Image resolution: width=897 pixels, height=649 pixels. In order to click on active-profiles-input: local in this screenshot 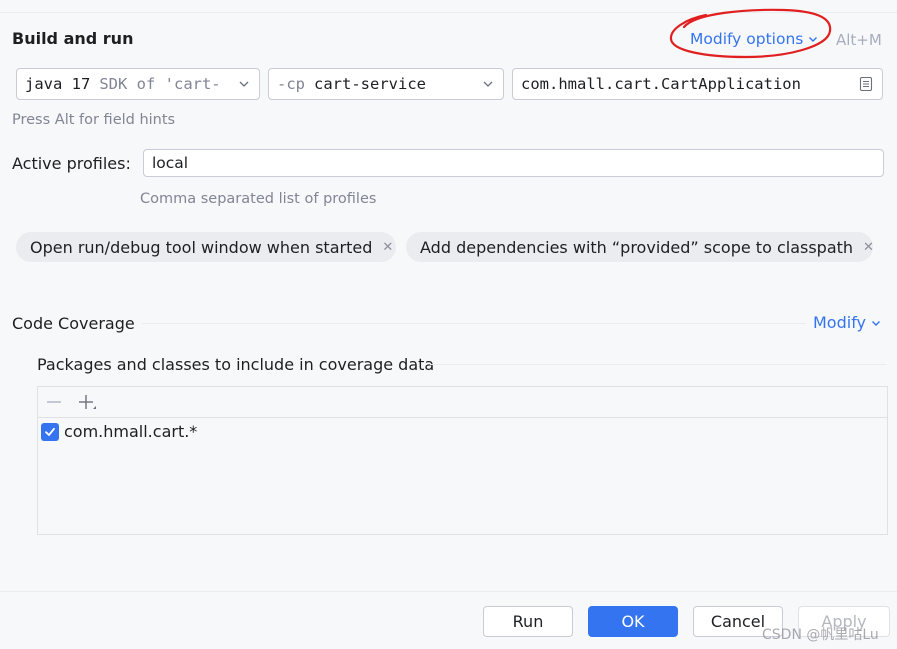, I will do `click(513, 163)`.